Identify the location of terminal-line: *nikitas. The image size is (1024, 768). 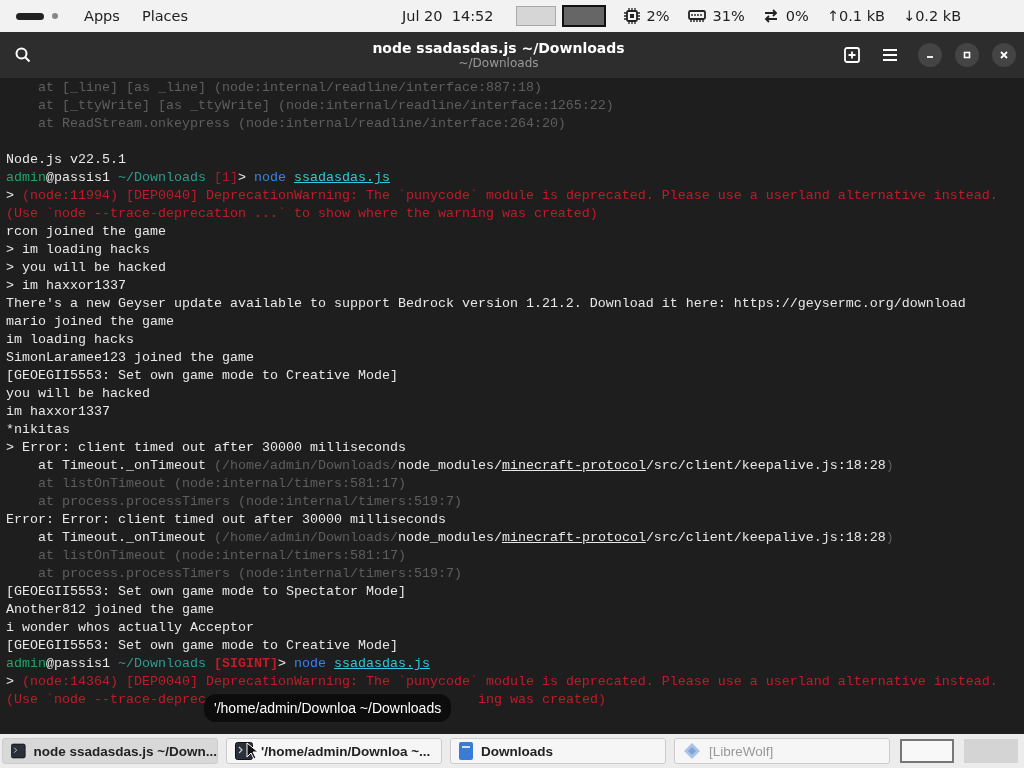
(38, 429).